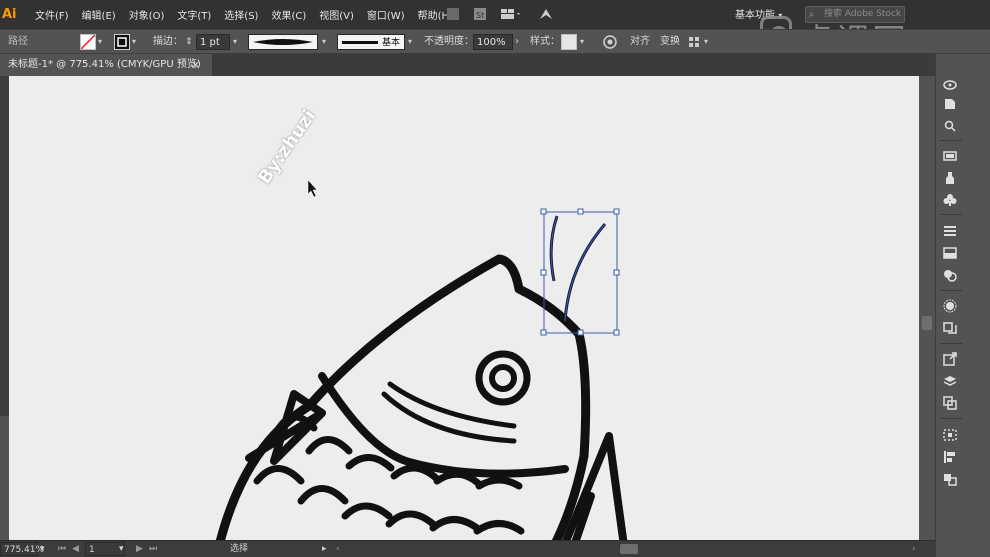  Describe the element at coordinates (950, 435) in the screenshot. I see `align-icon` at that location.